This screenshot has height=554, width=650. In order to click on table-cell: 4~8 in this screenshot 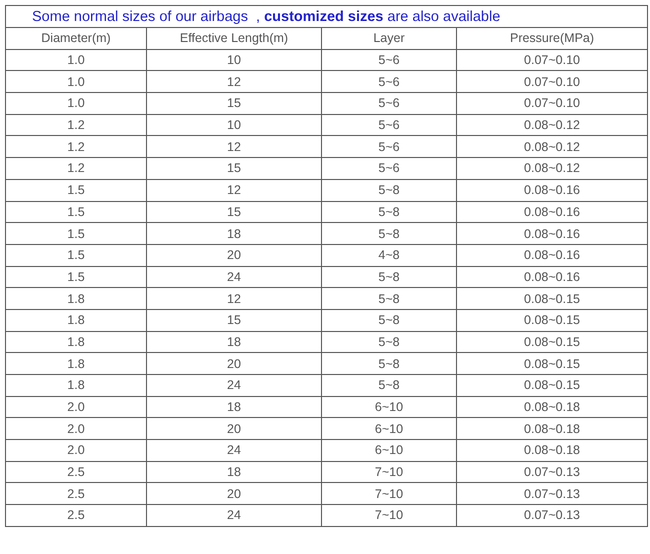, I will do `click(389, 255)`.